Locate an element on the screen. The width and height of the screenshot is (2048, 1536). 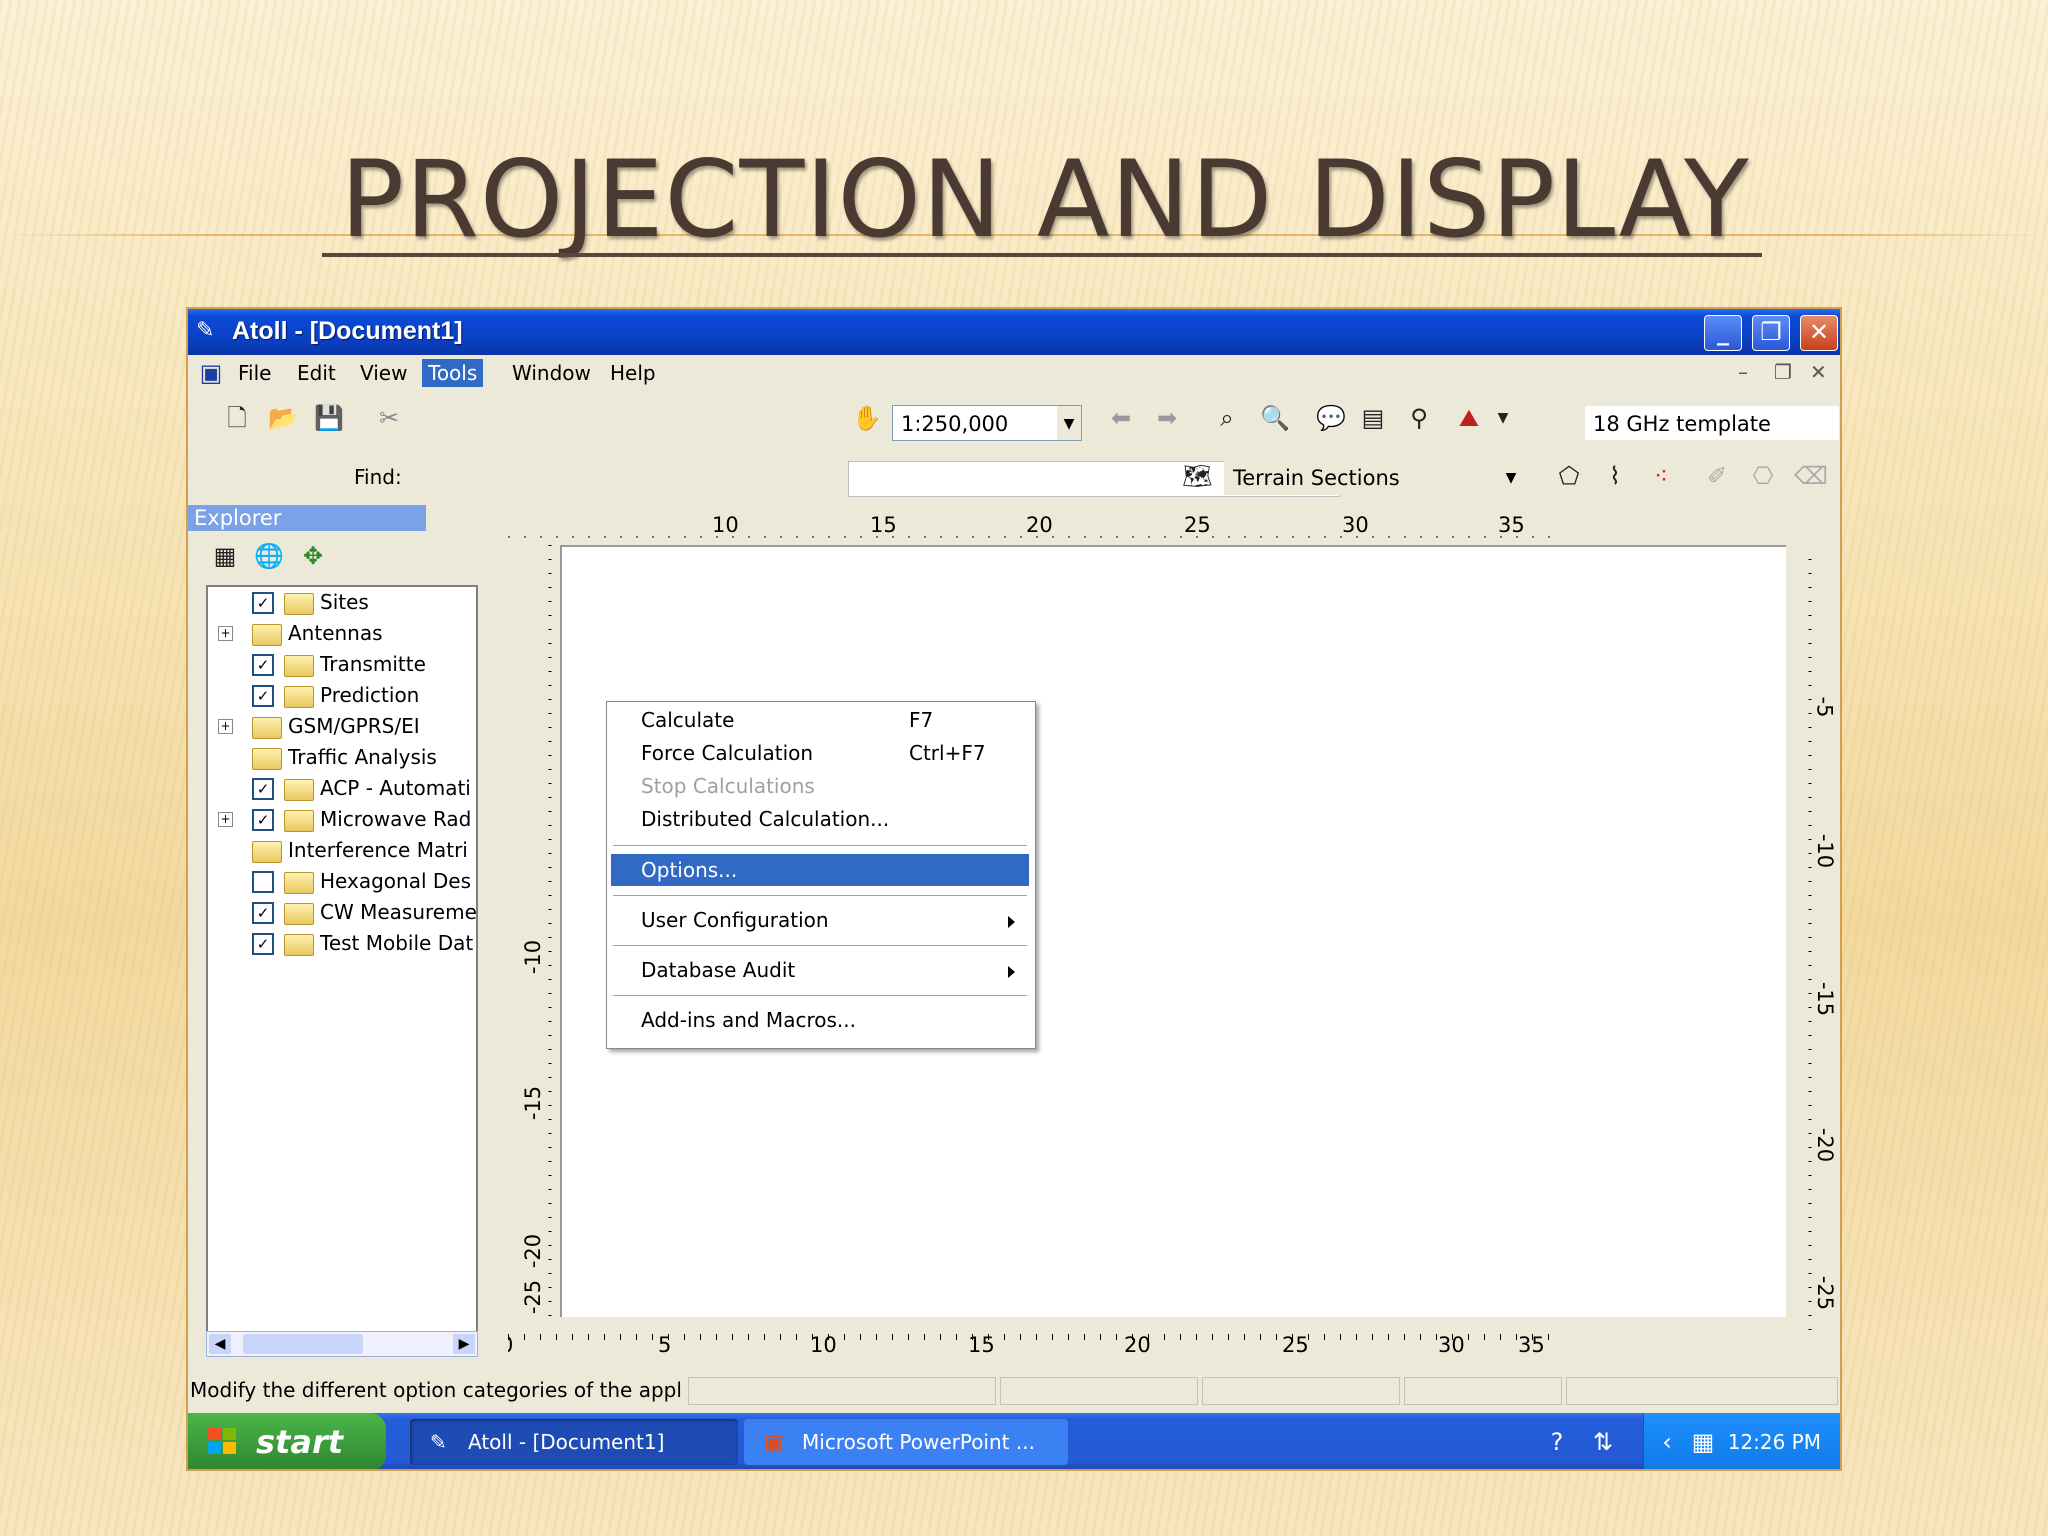
menu-help: Help is located at coordinates (633, 373).